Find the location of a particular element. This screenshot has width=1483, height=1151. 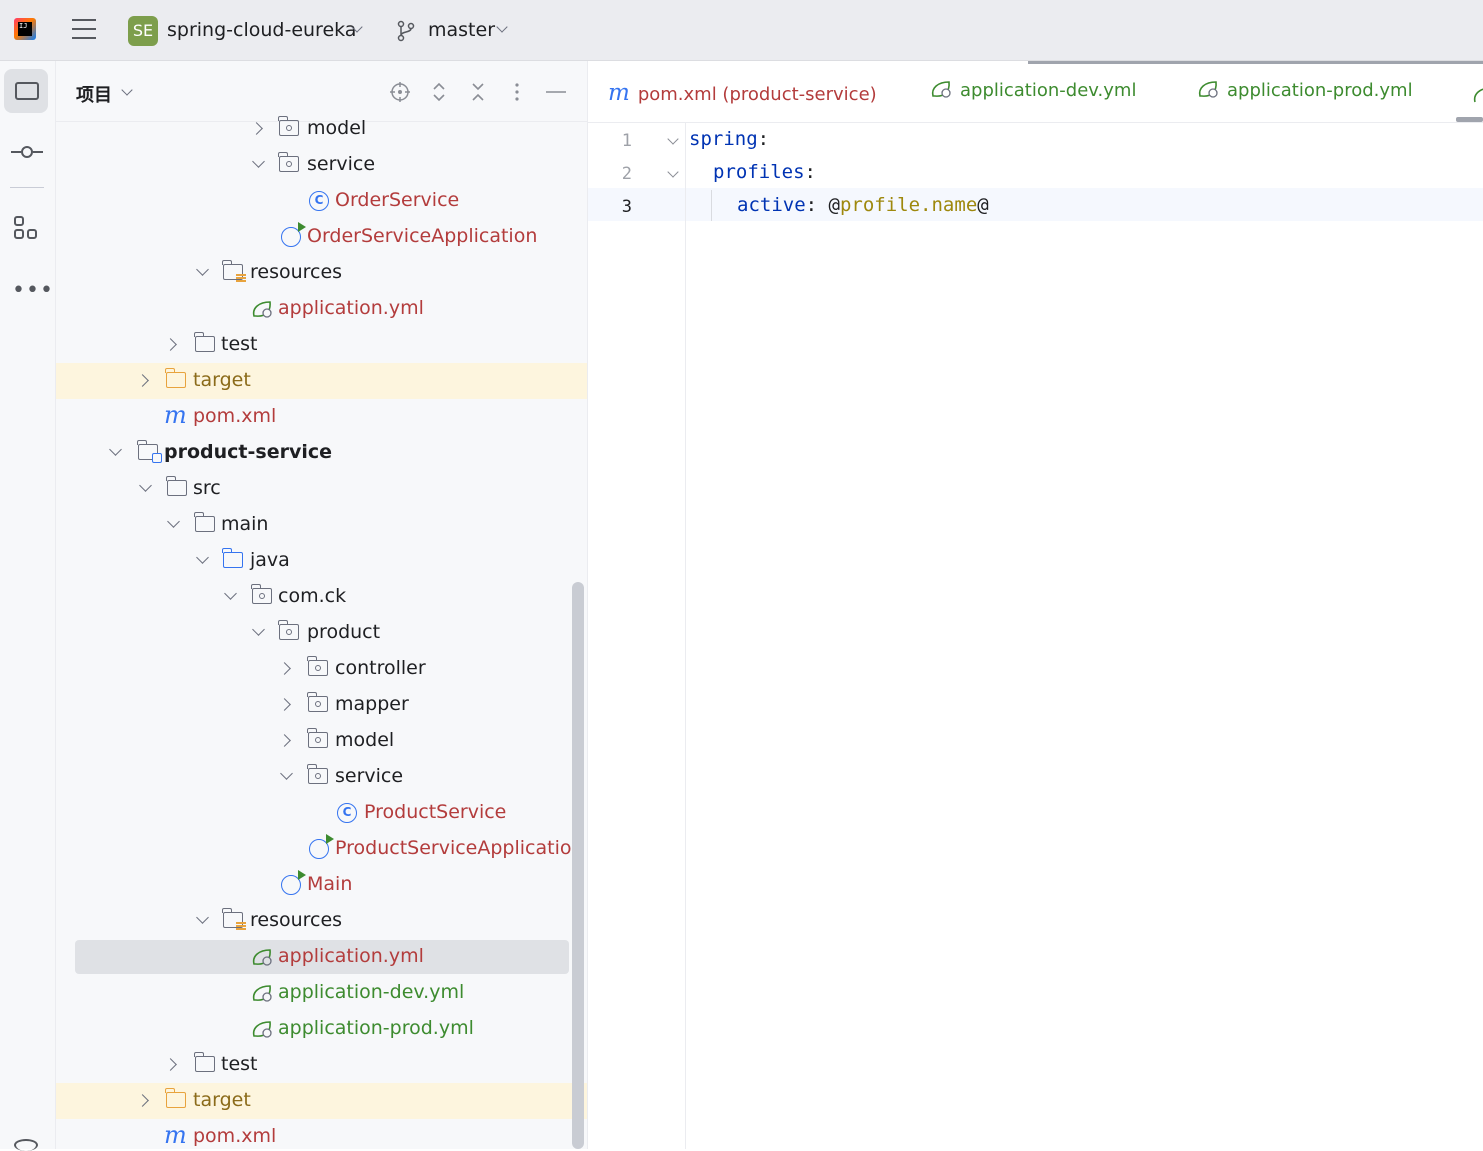

database-icon is located at coordinates (26, 1145).